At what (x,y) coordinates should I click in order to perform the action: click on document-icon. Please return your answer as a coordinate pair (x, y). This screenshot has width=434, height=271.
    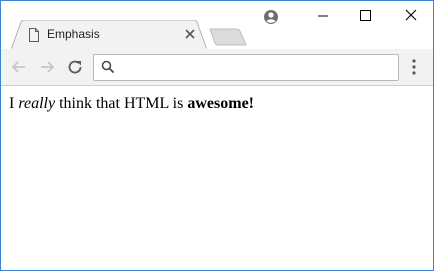
    Looking at the image, I should click on (34, 35).